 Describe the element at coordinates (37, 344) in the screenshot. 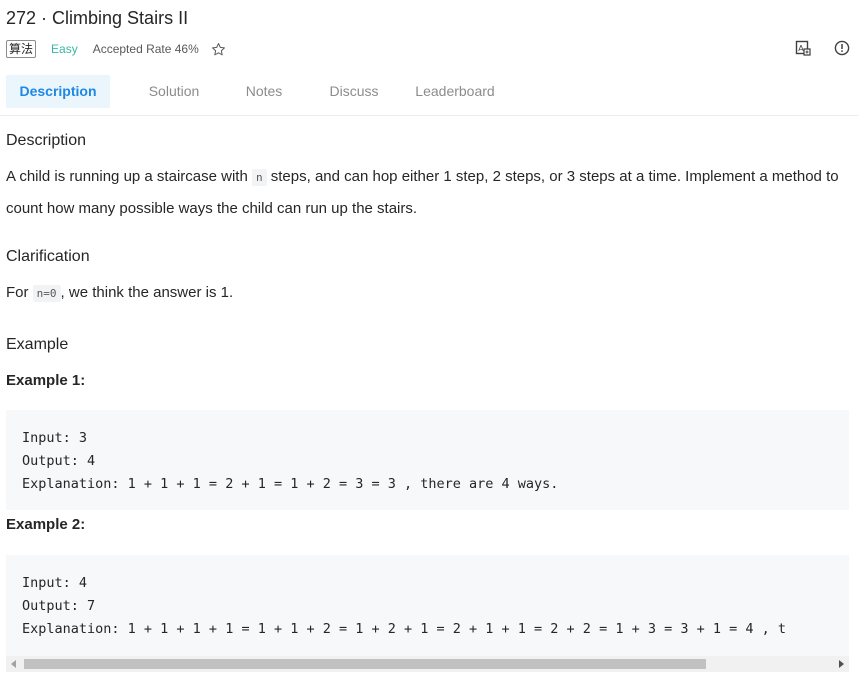

I see `example-heading: Example` at that location.